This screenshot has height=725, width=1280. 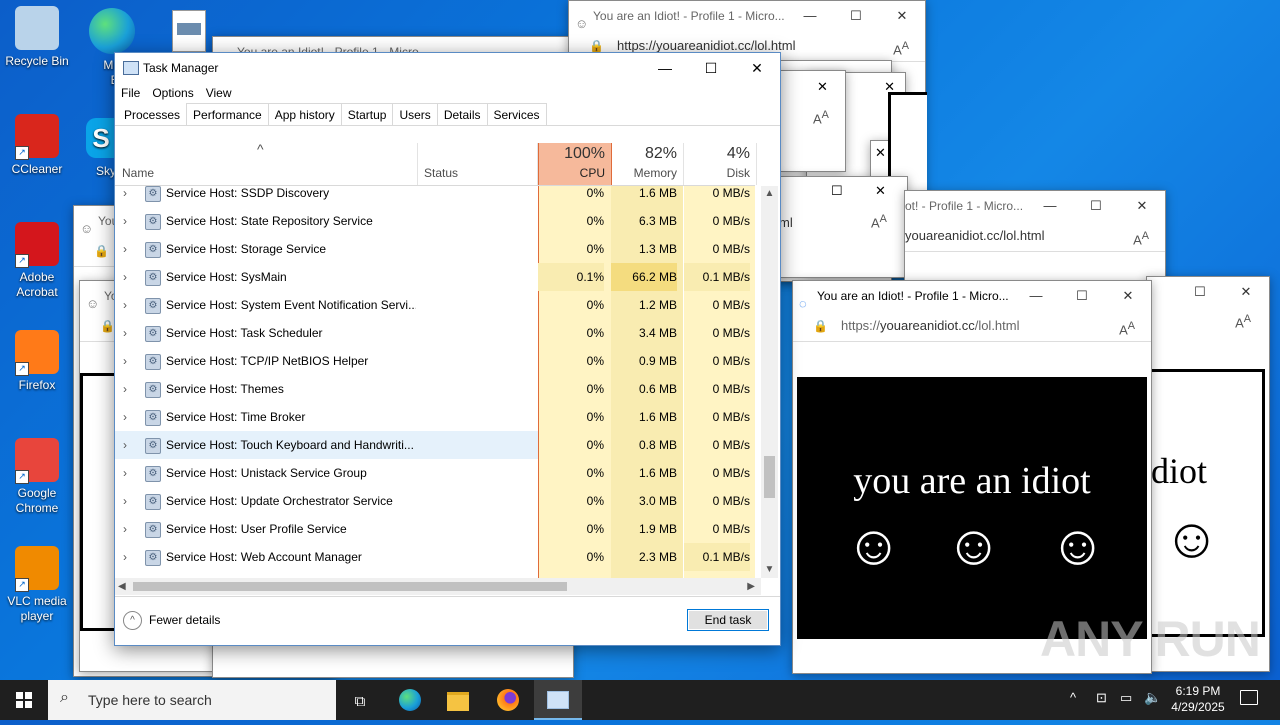 I want to click on network-icon: ⊡, so click(x=1101, y=698).